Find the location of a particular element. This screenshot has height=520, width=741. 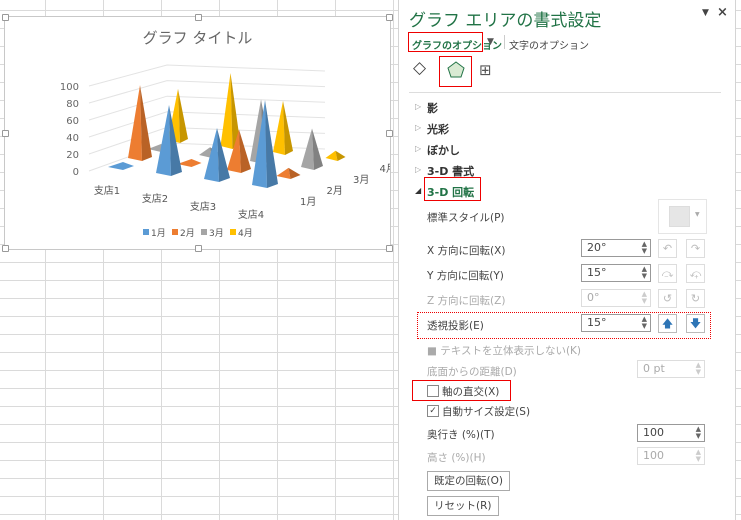

pyramid-2月-支店1 is located at coordinates (135, 123).